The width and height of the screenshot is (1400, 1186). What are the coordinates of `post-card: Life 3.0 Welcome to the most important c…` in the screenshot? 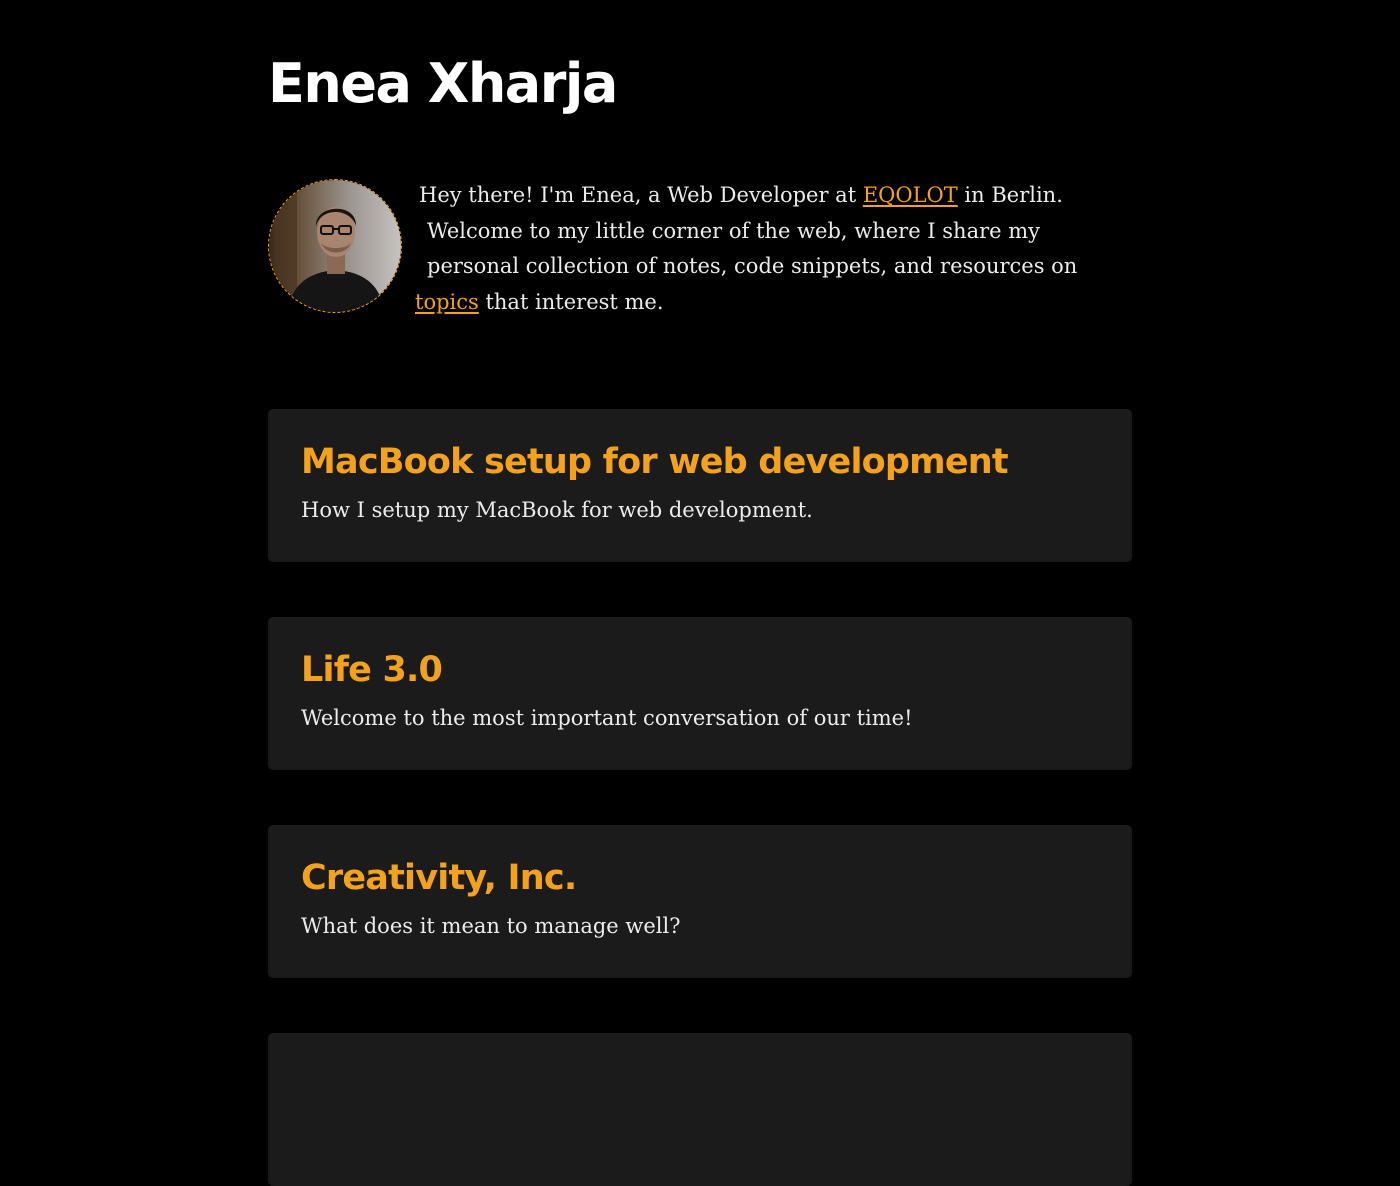 It's located at (700, 693).